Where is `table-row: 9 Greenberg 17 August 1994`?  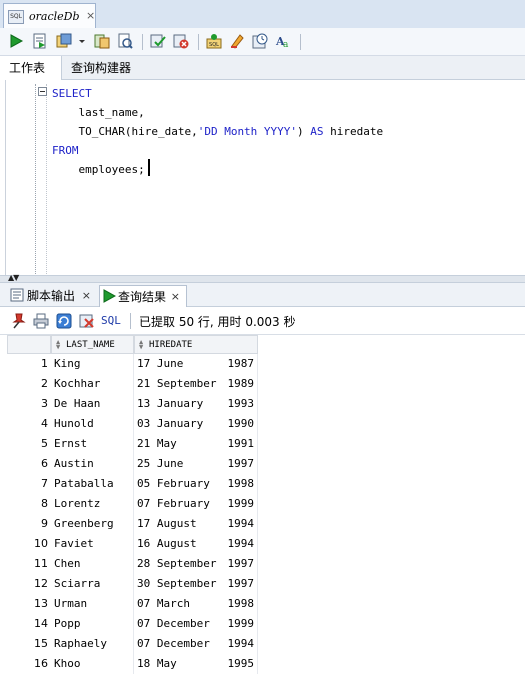 table-row: 9 Greenberg 17 August 1994 is located at coordinates (132, 524).